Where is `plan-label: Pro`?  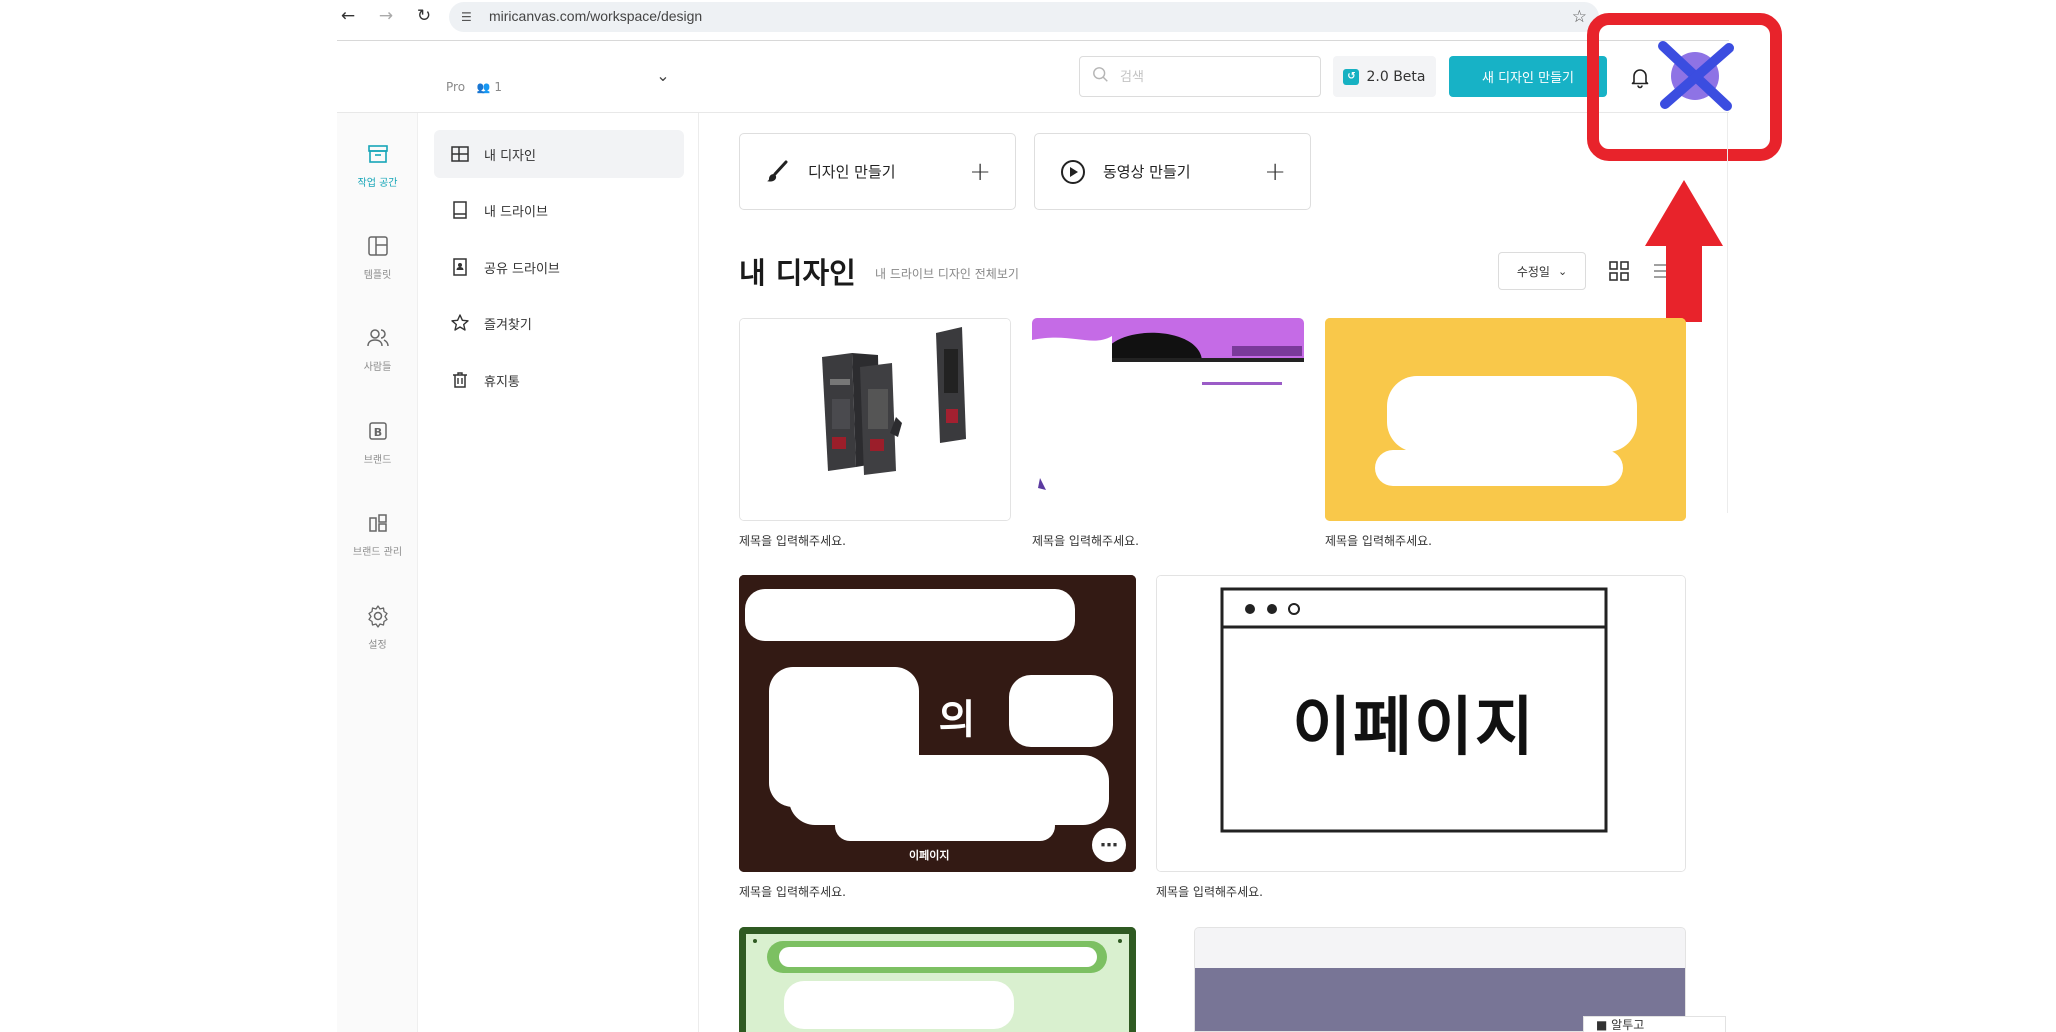
plan-label: Pro is located at coordinates (456, 87).